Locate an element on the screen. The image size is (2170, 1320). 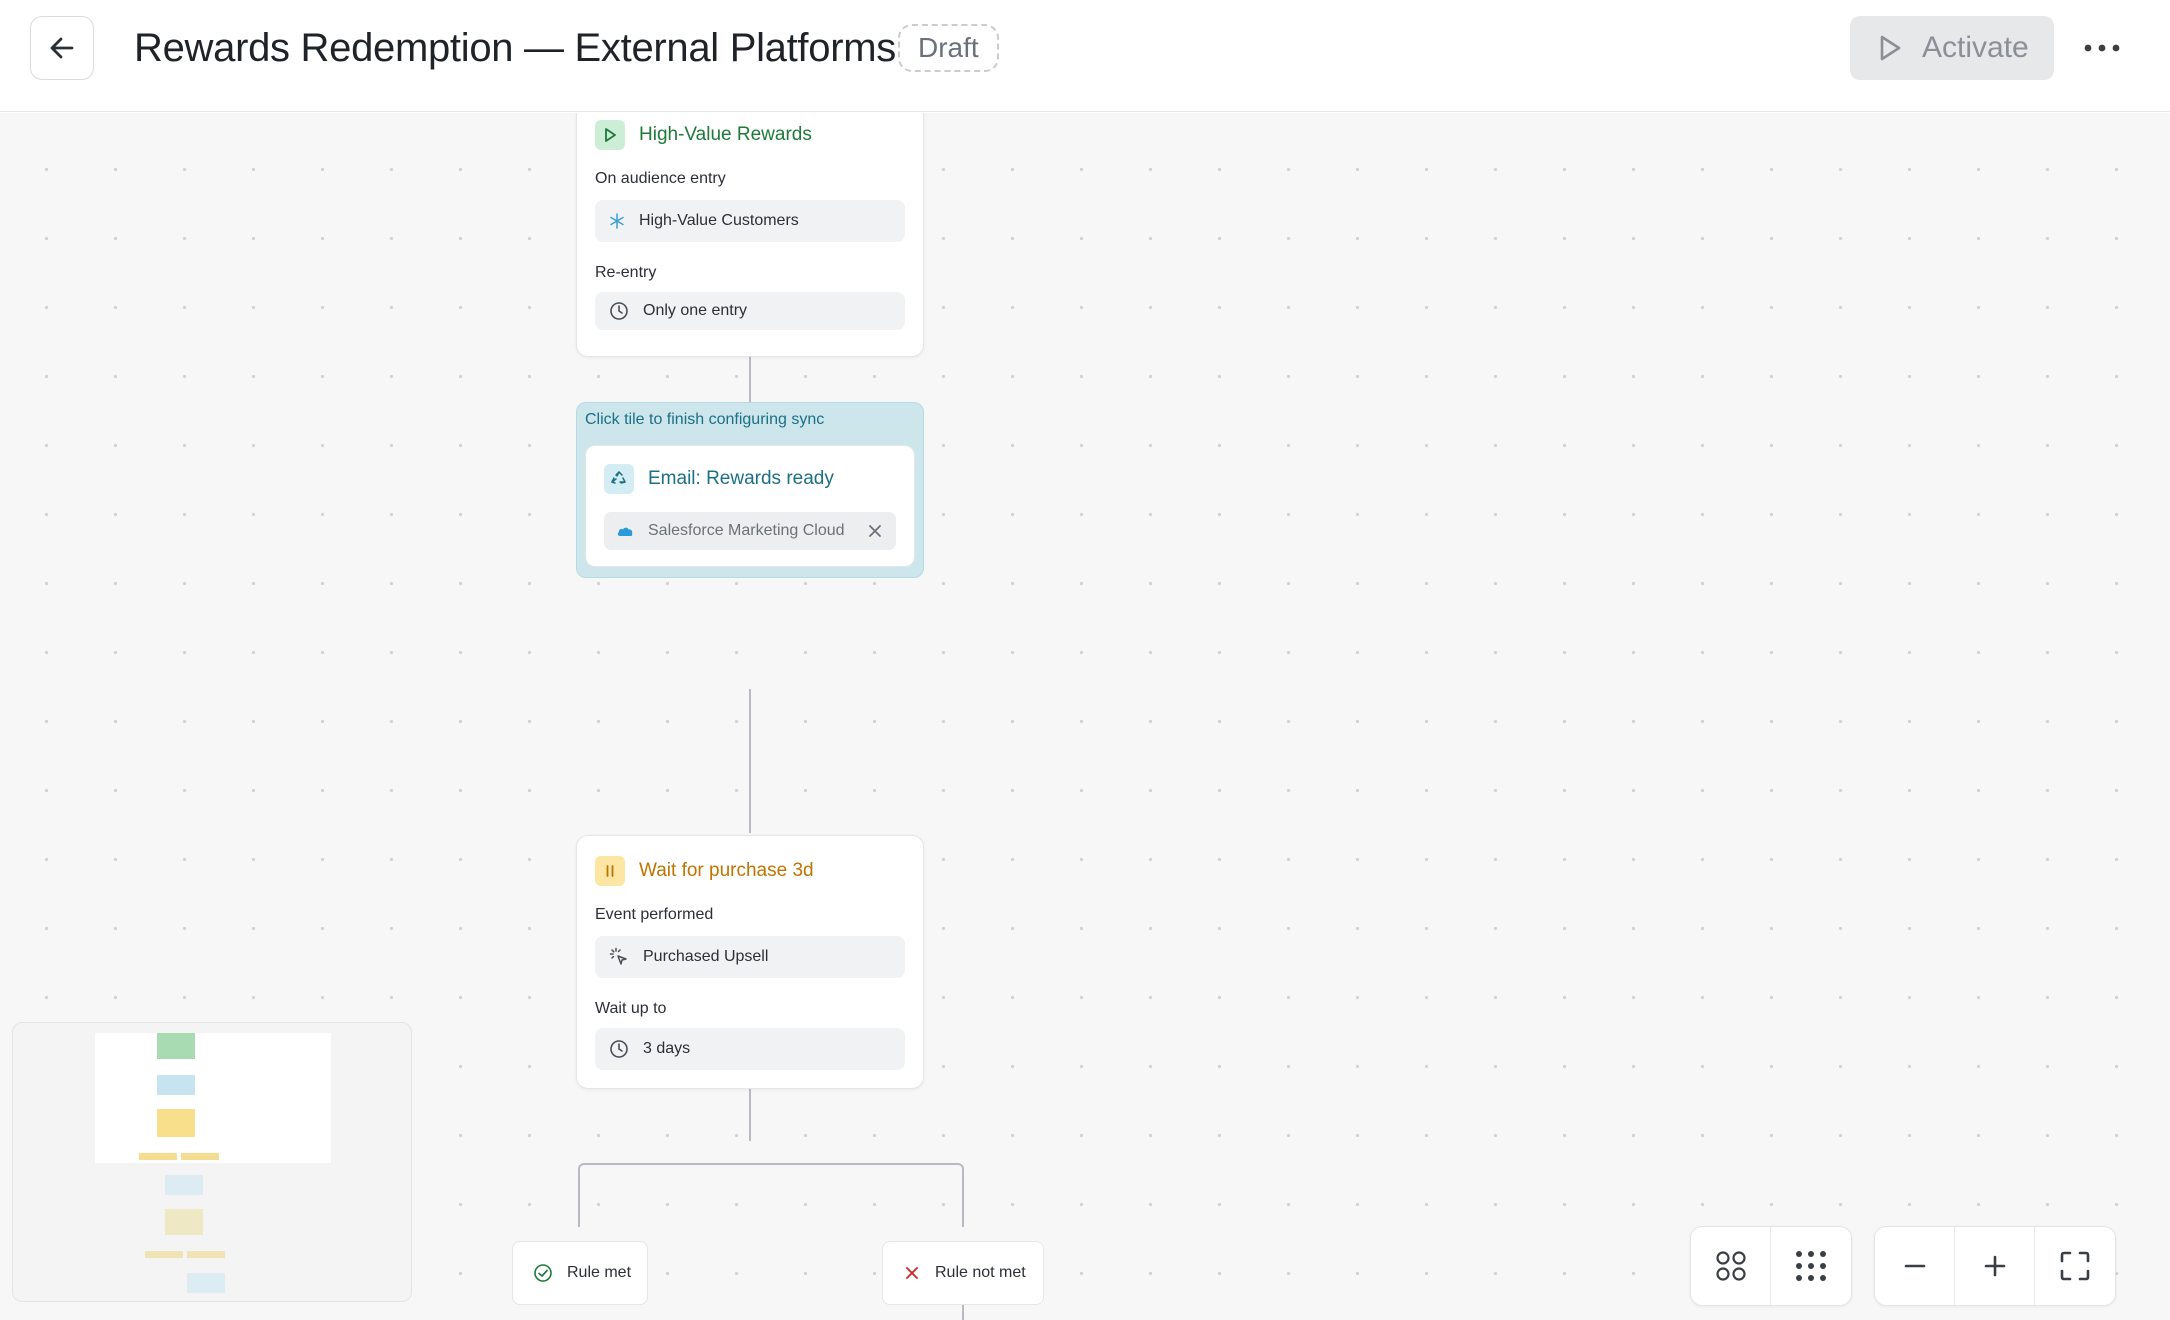
fit-view-button is located at coordinates (2075, 1266).